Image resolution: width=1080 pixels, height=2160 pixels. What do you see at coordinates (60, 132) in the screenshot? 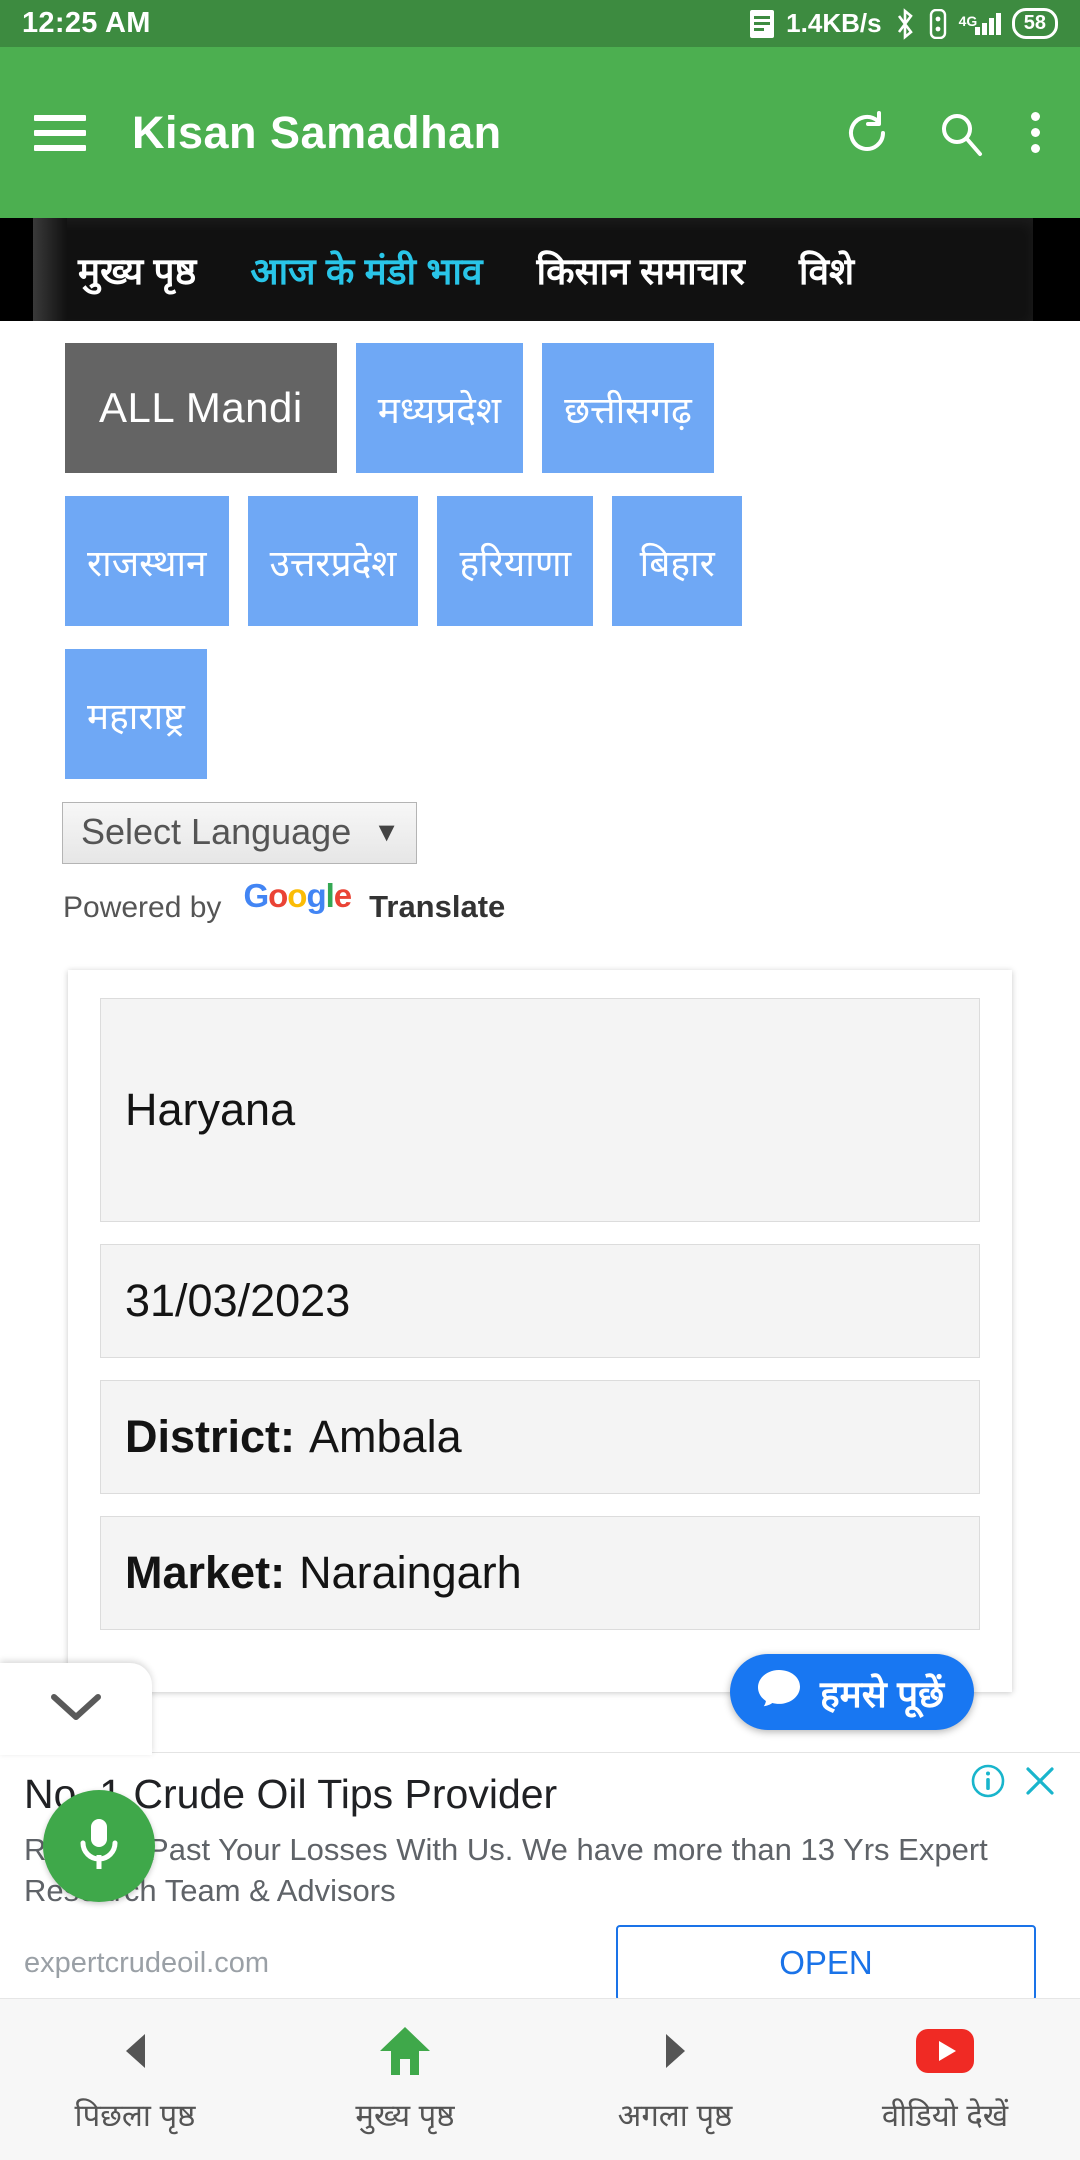
I see `hamburger-icon` at bounding box center [60, 132].